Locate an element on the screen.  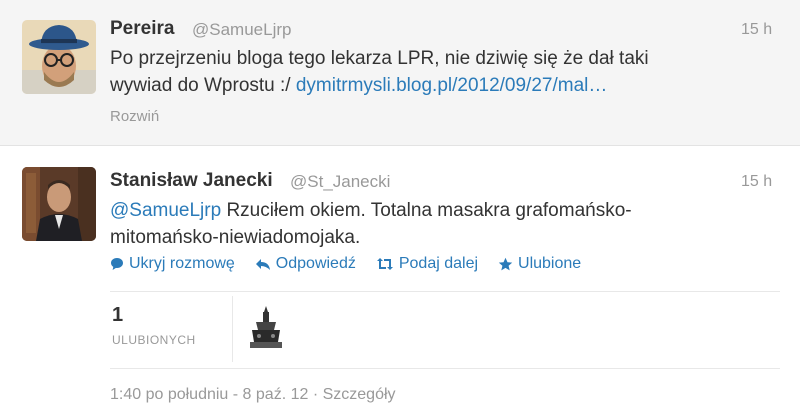
hide-conversation-button: Ukryj rozmowę is located at coordinates (172, 264).